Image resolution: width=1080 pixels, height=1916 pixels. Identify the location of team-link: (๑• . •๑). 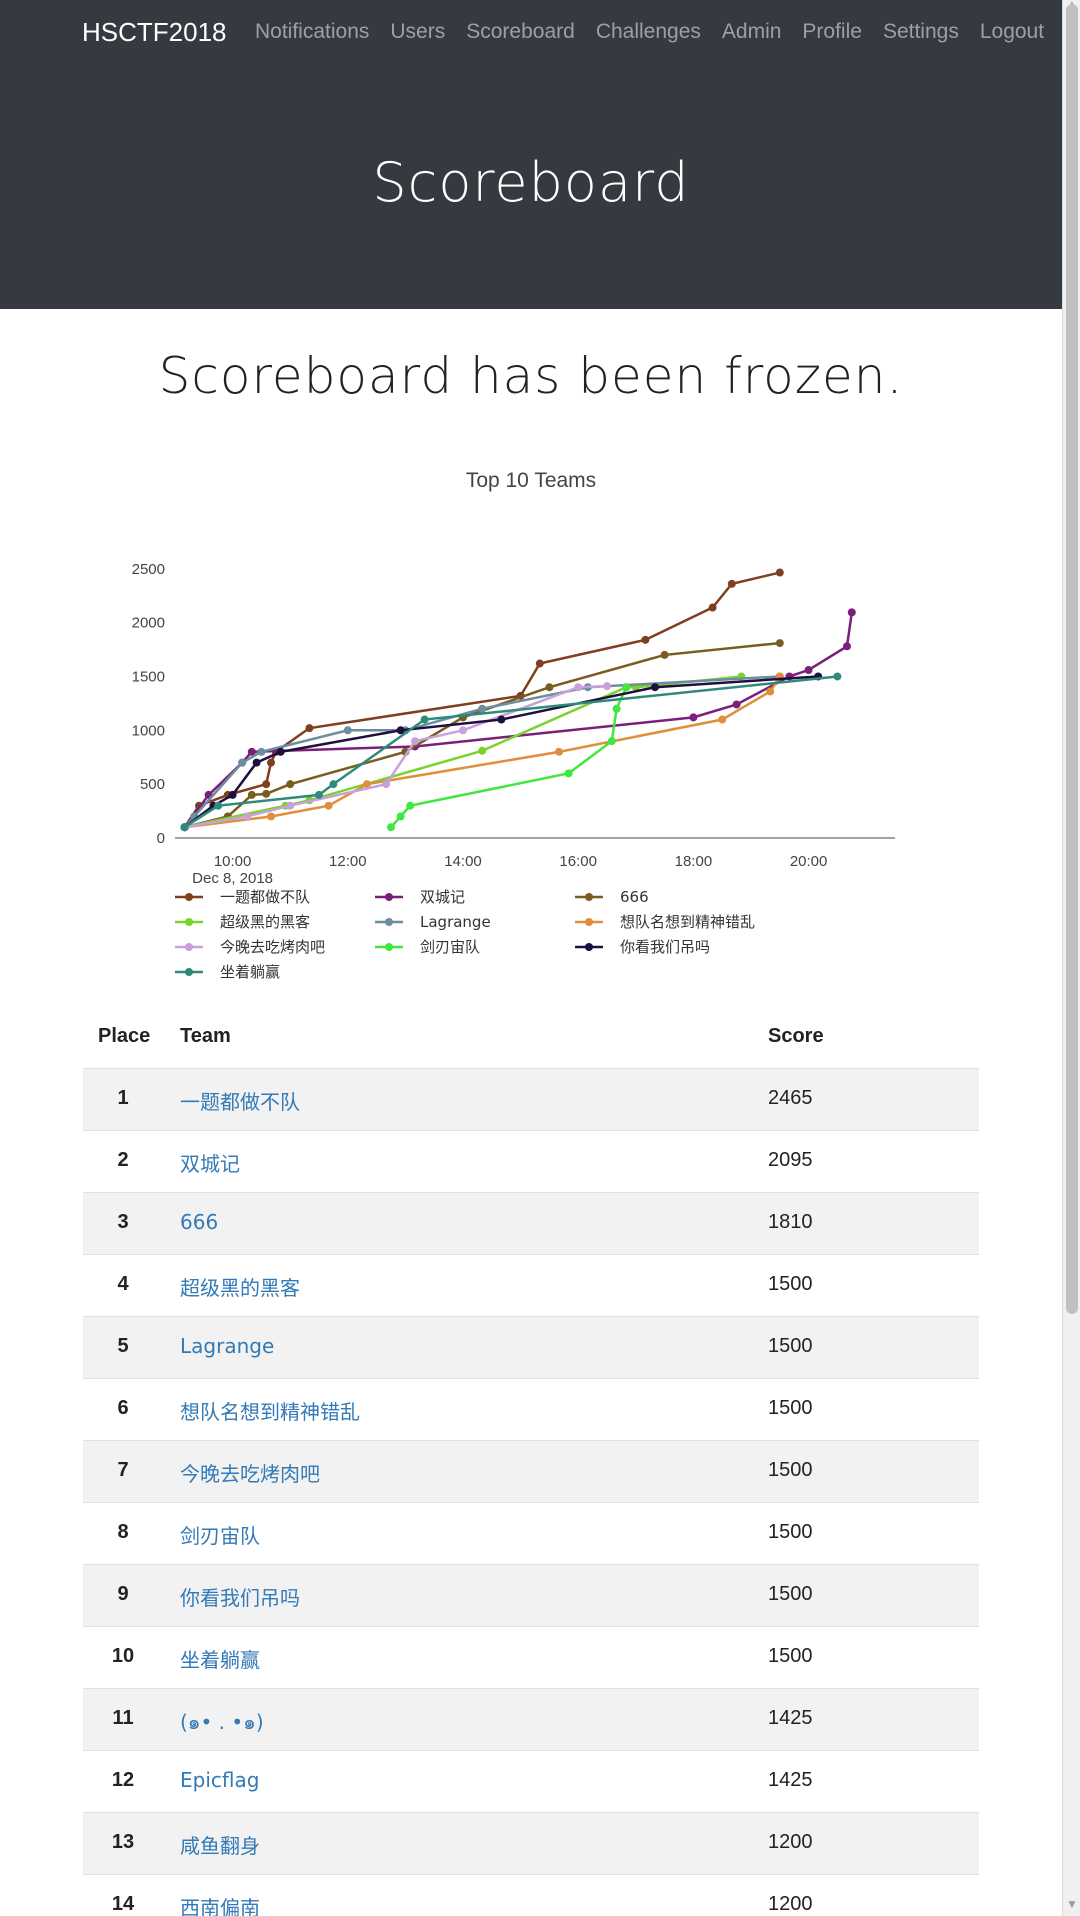
(222, 1722).